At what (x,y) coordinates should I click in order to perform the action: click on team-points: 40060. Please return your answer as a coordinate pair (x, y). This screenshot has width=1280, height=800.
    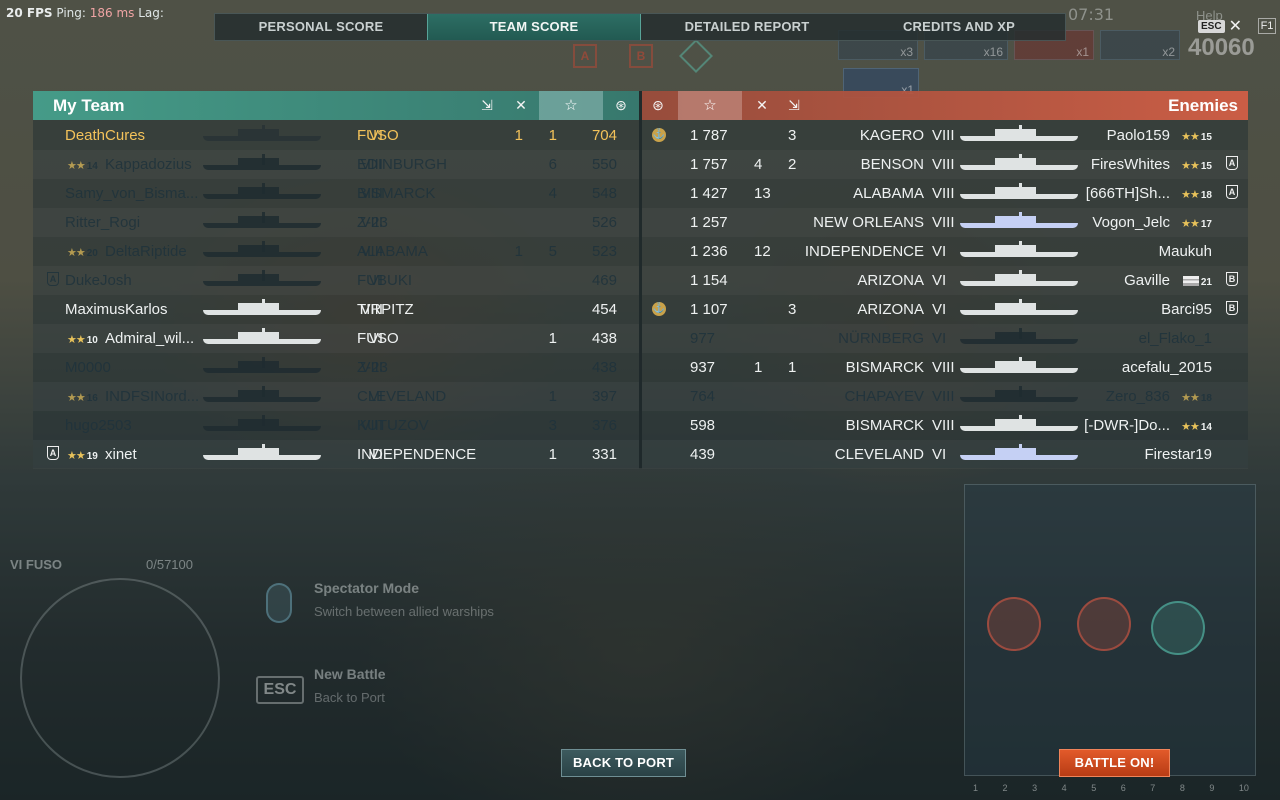
    Looking at the image, I should click on (1221, 47).